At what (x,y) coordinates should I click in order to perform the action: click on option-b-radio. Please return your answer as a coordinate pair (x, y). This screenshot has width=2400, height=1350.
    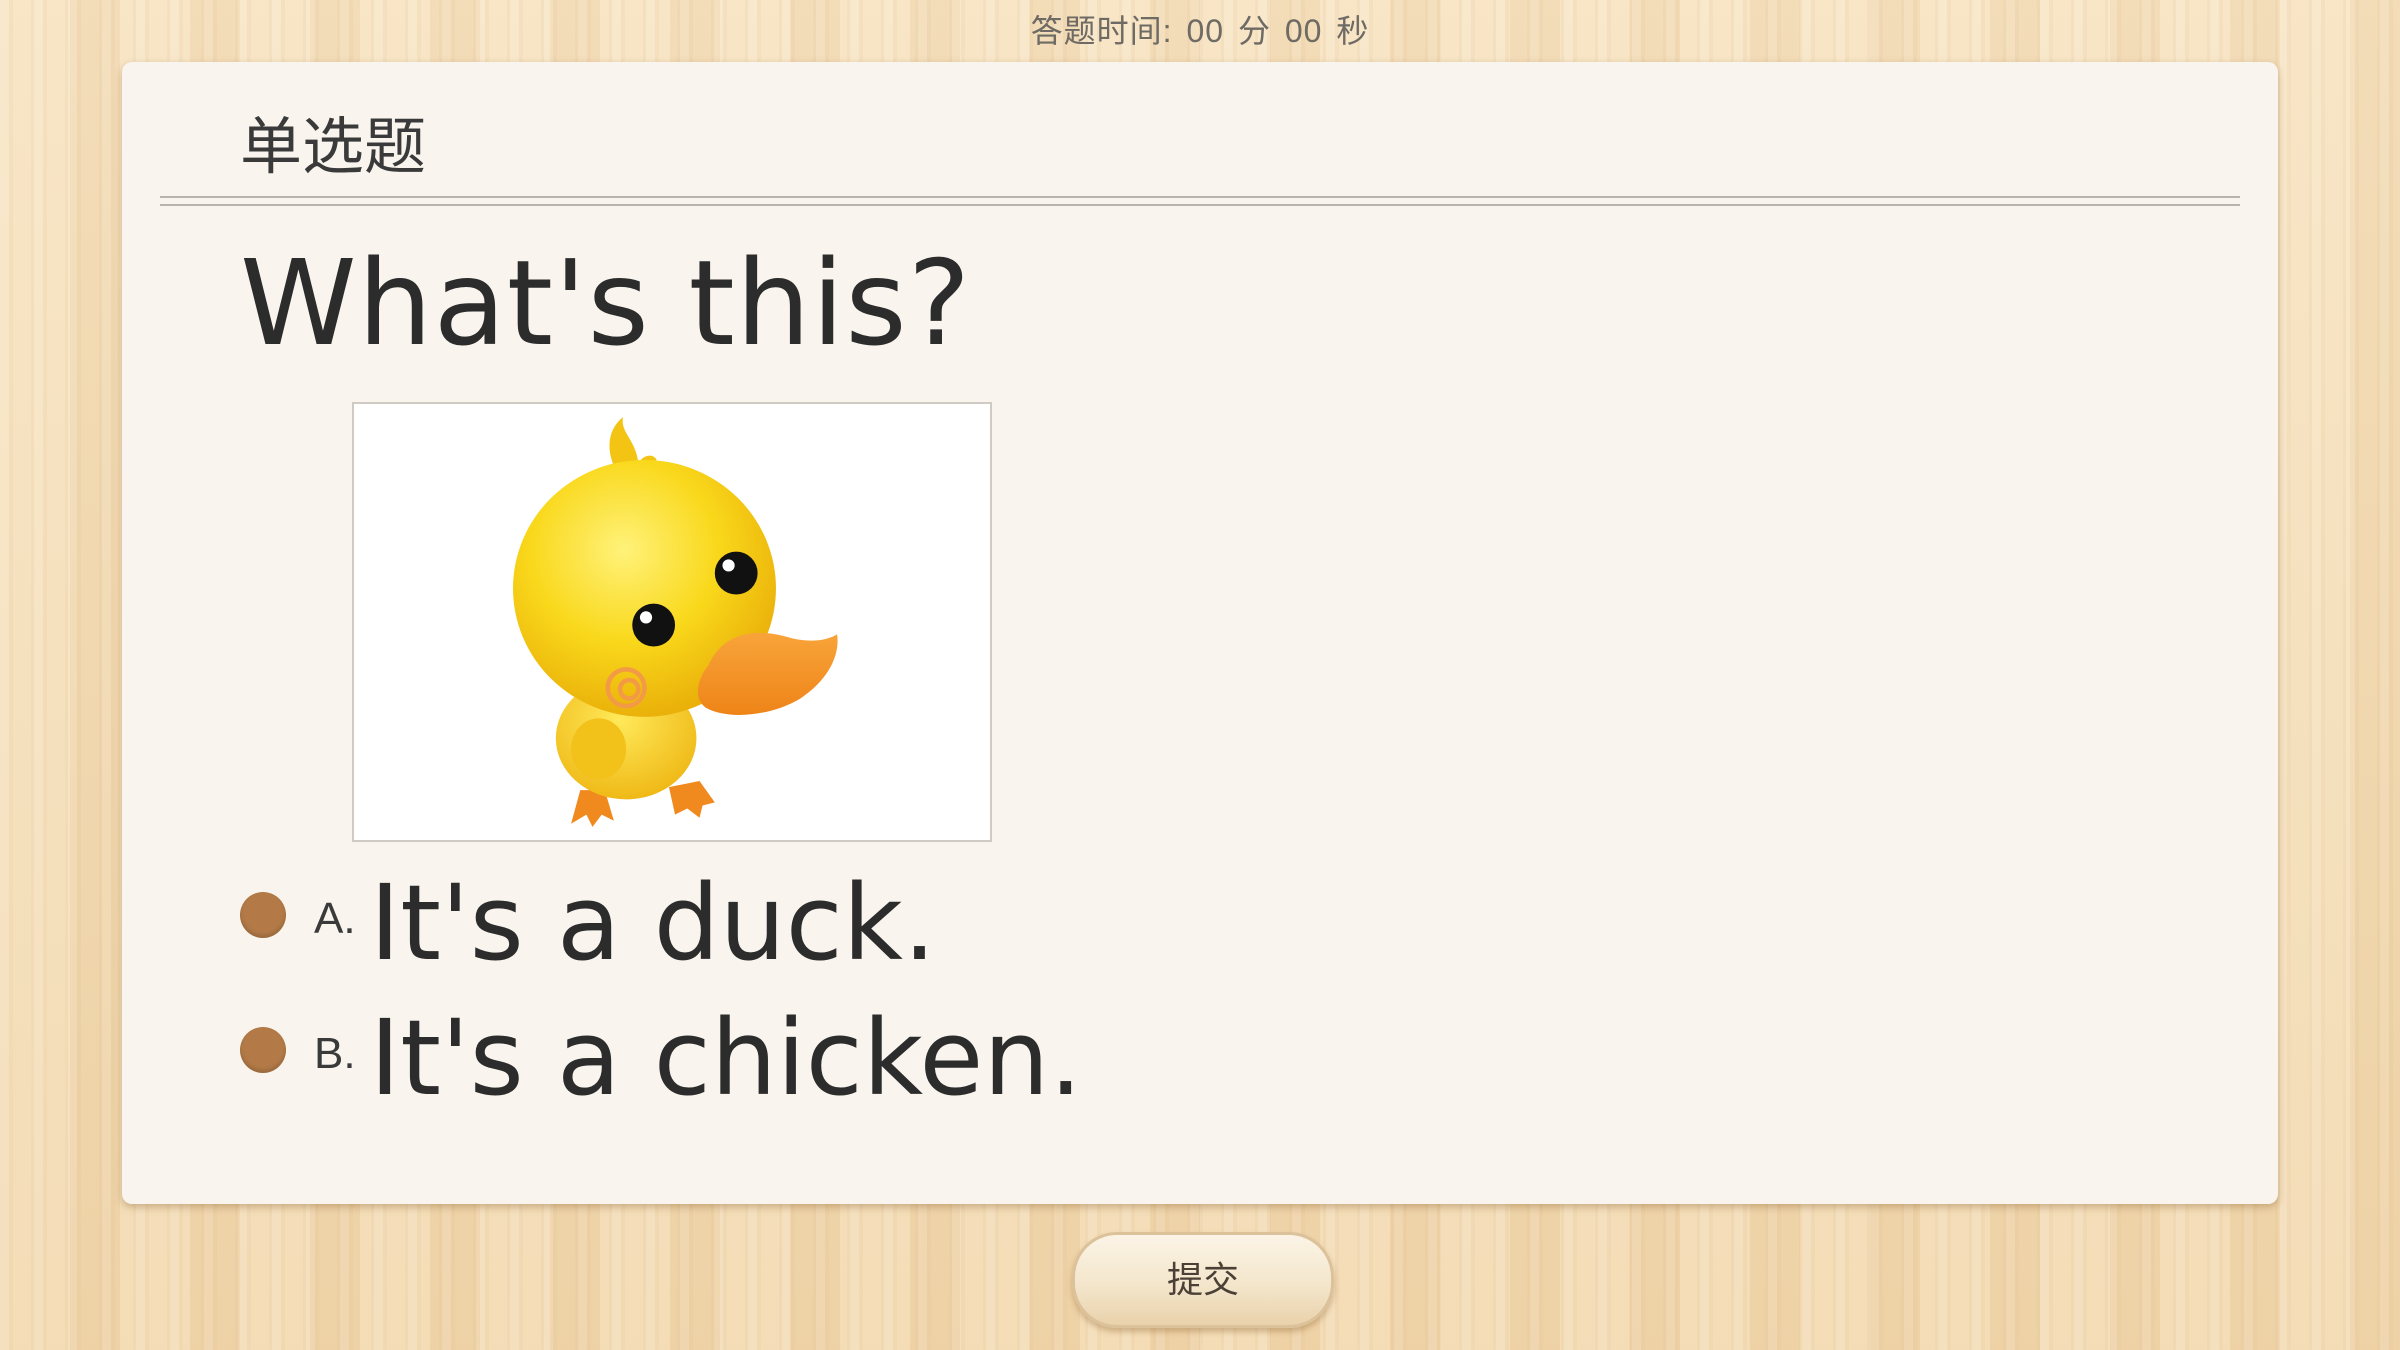
    Looking at the image, I should click on (263, 1050).